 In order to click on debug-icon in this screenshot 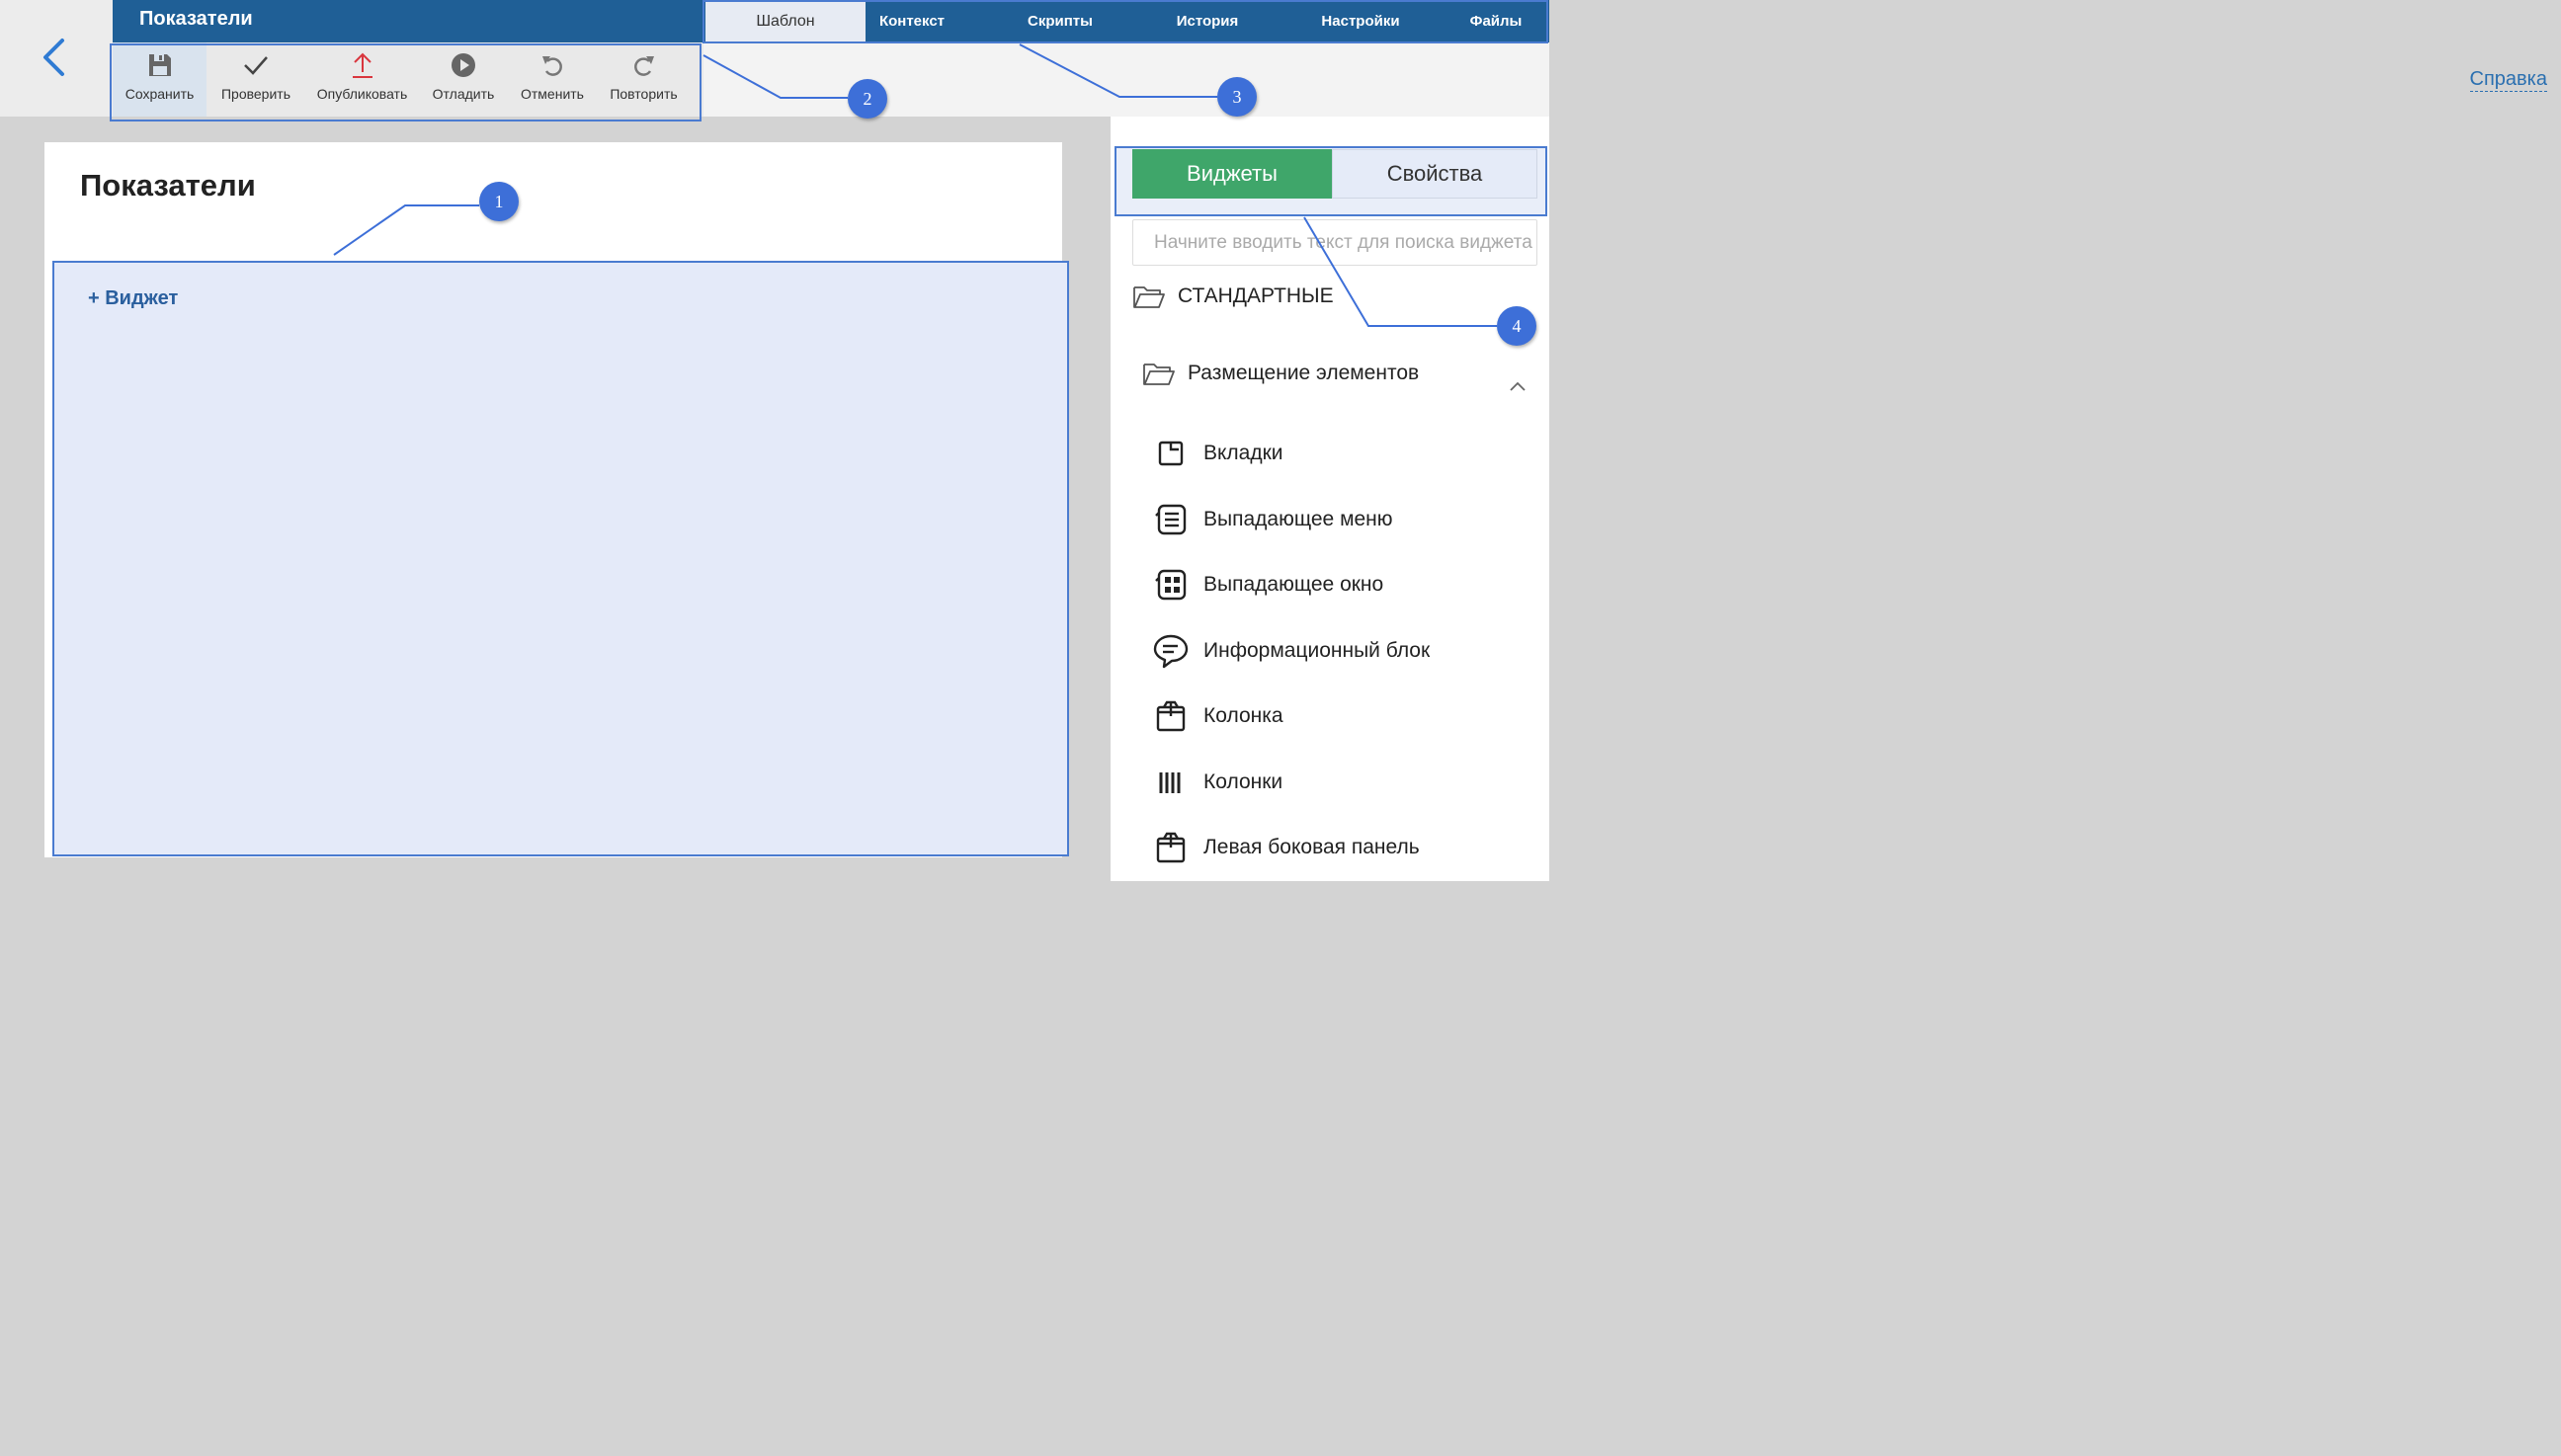, I will do `click(463, 65)`.